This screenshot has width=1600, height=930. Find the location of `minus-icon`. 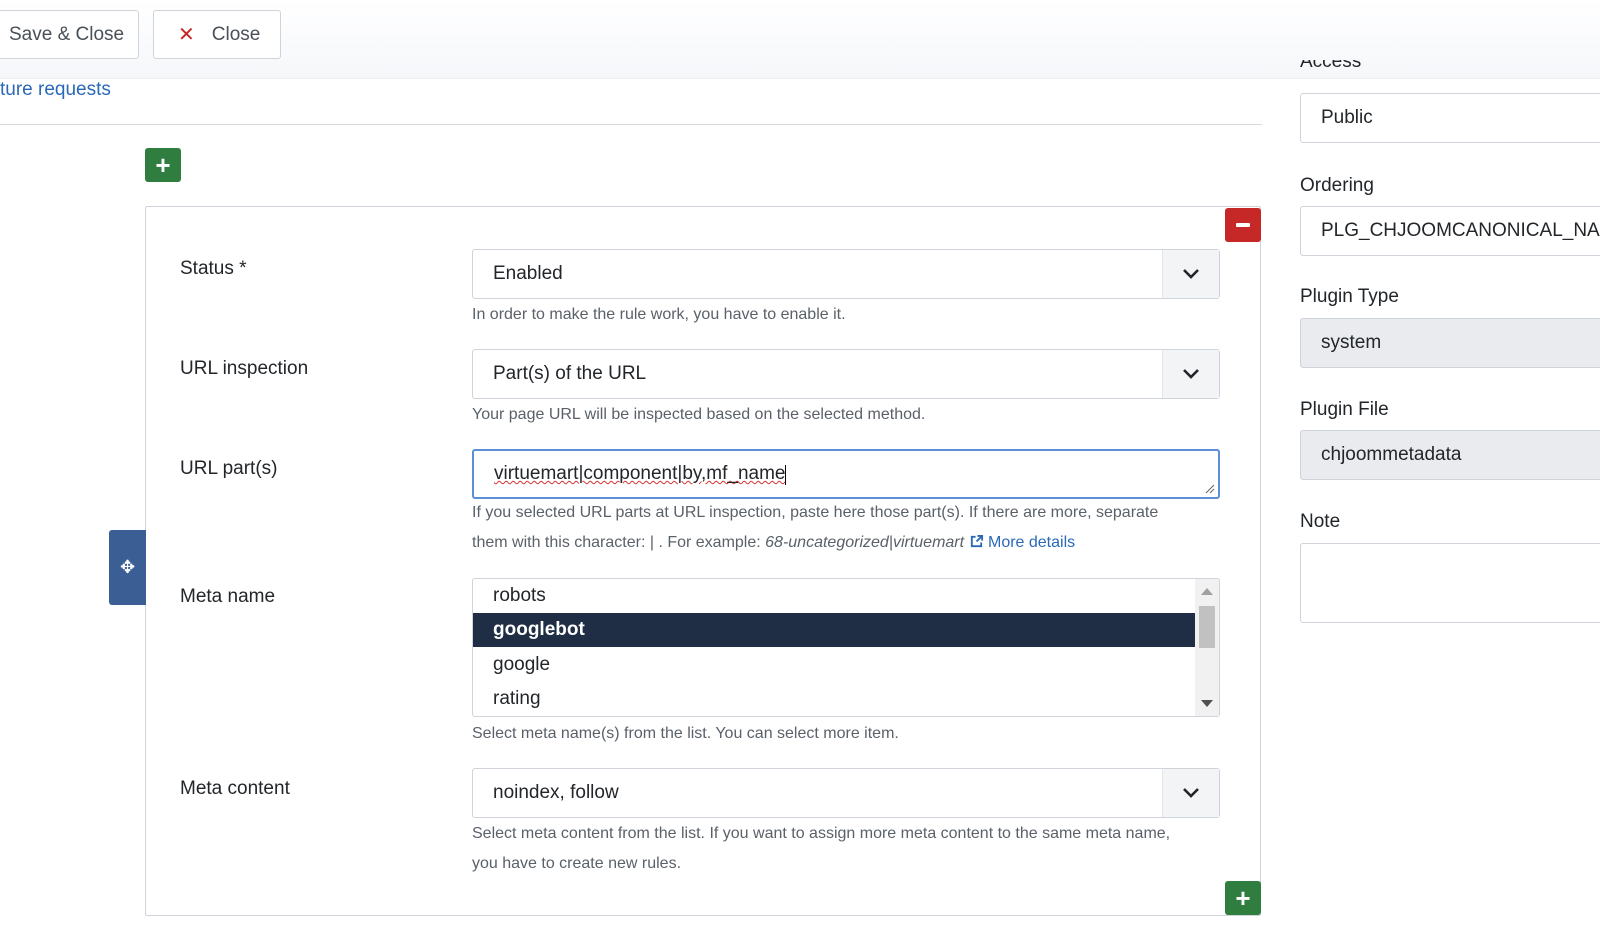

minus-icon is located at coordinates (1243, 225).